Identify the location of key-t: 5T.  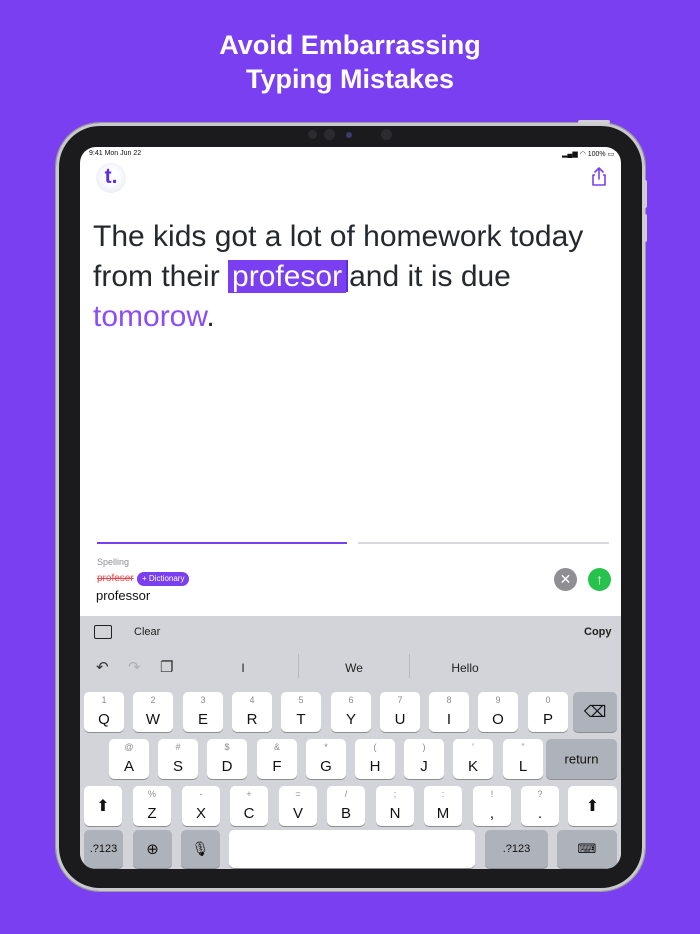
(301, 712).